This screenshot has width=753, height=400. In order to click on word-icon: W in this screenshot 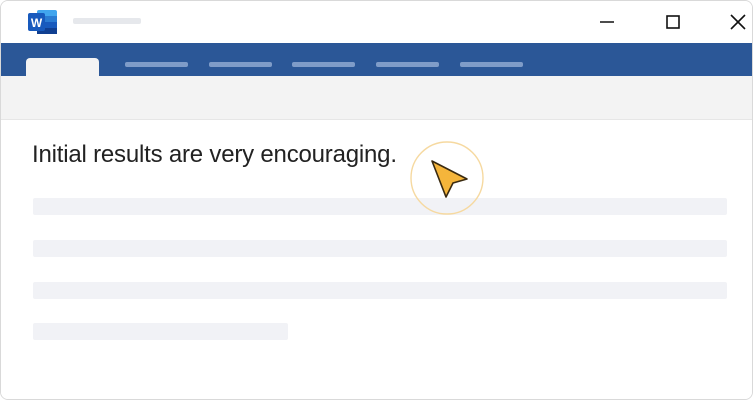, I will do `click(43, 22)`.